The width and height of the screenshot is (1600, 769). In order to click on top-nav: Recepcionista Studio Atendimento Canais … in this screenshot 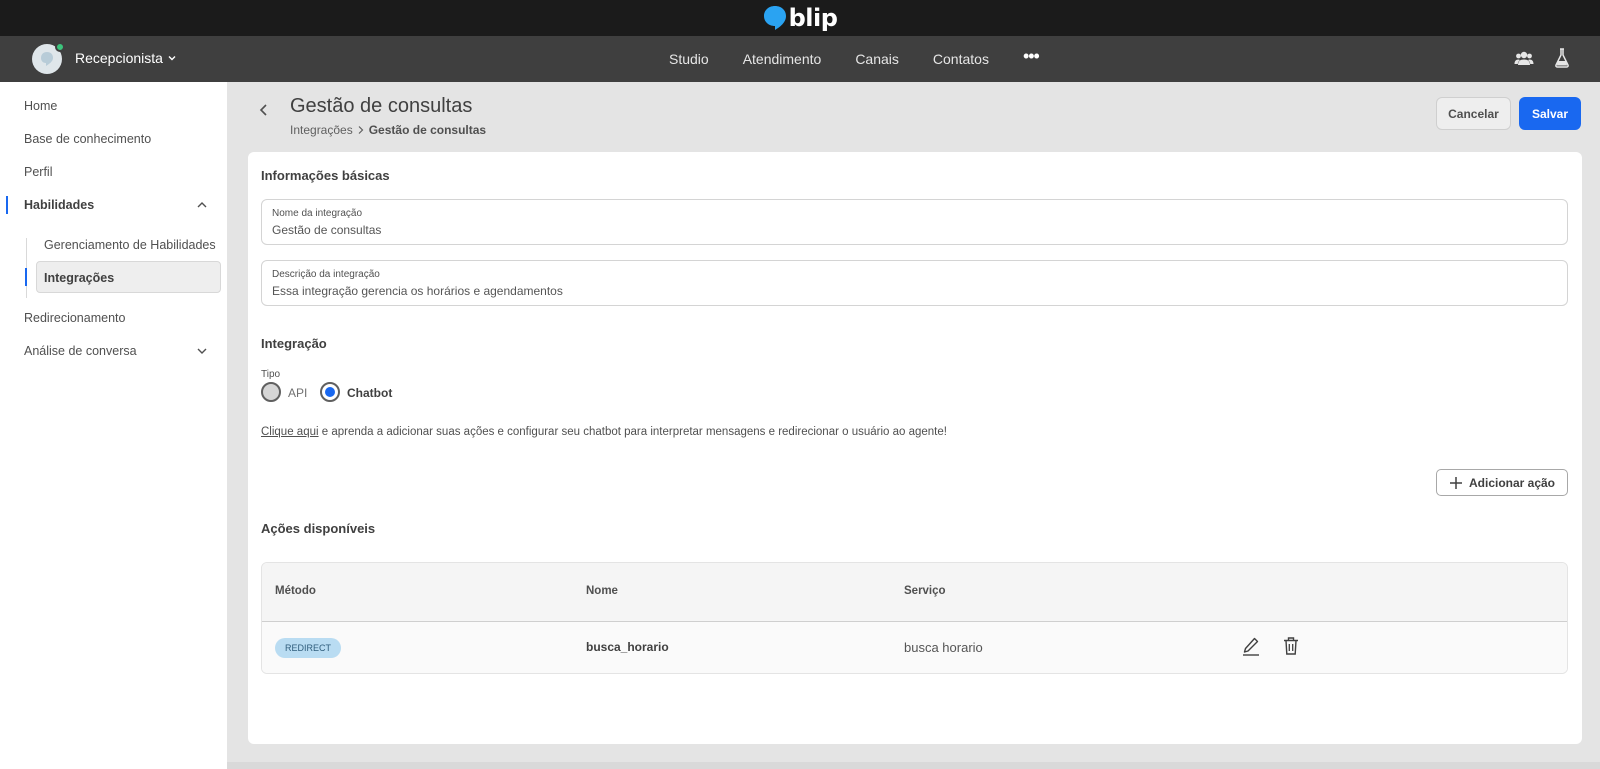, I will do `click(800, 59)`.